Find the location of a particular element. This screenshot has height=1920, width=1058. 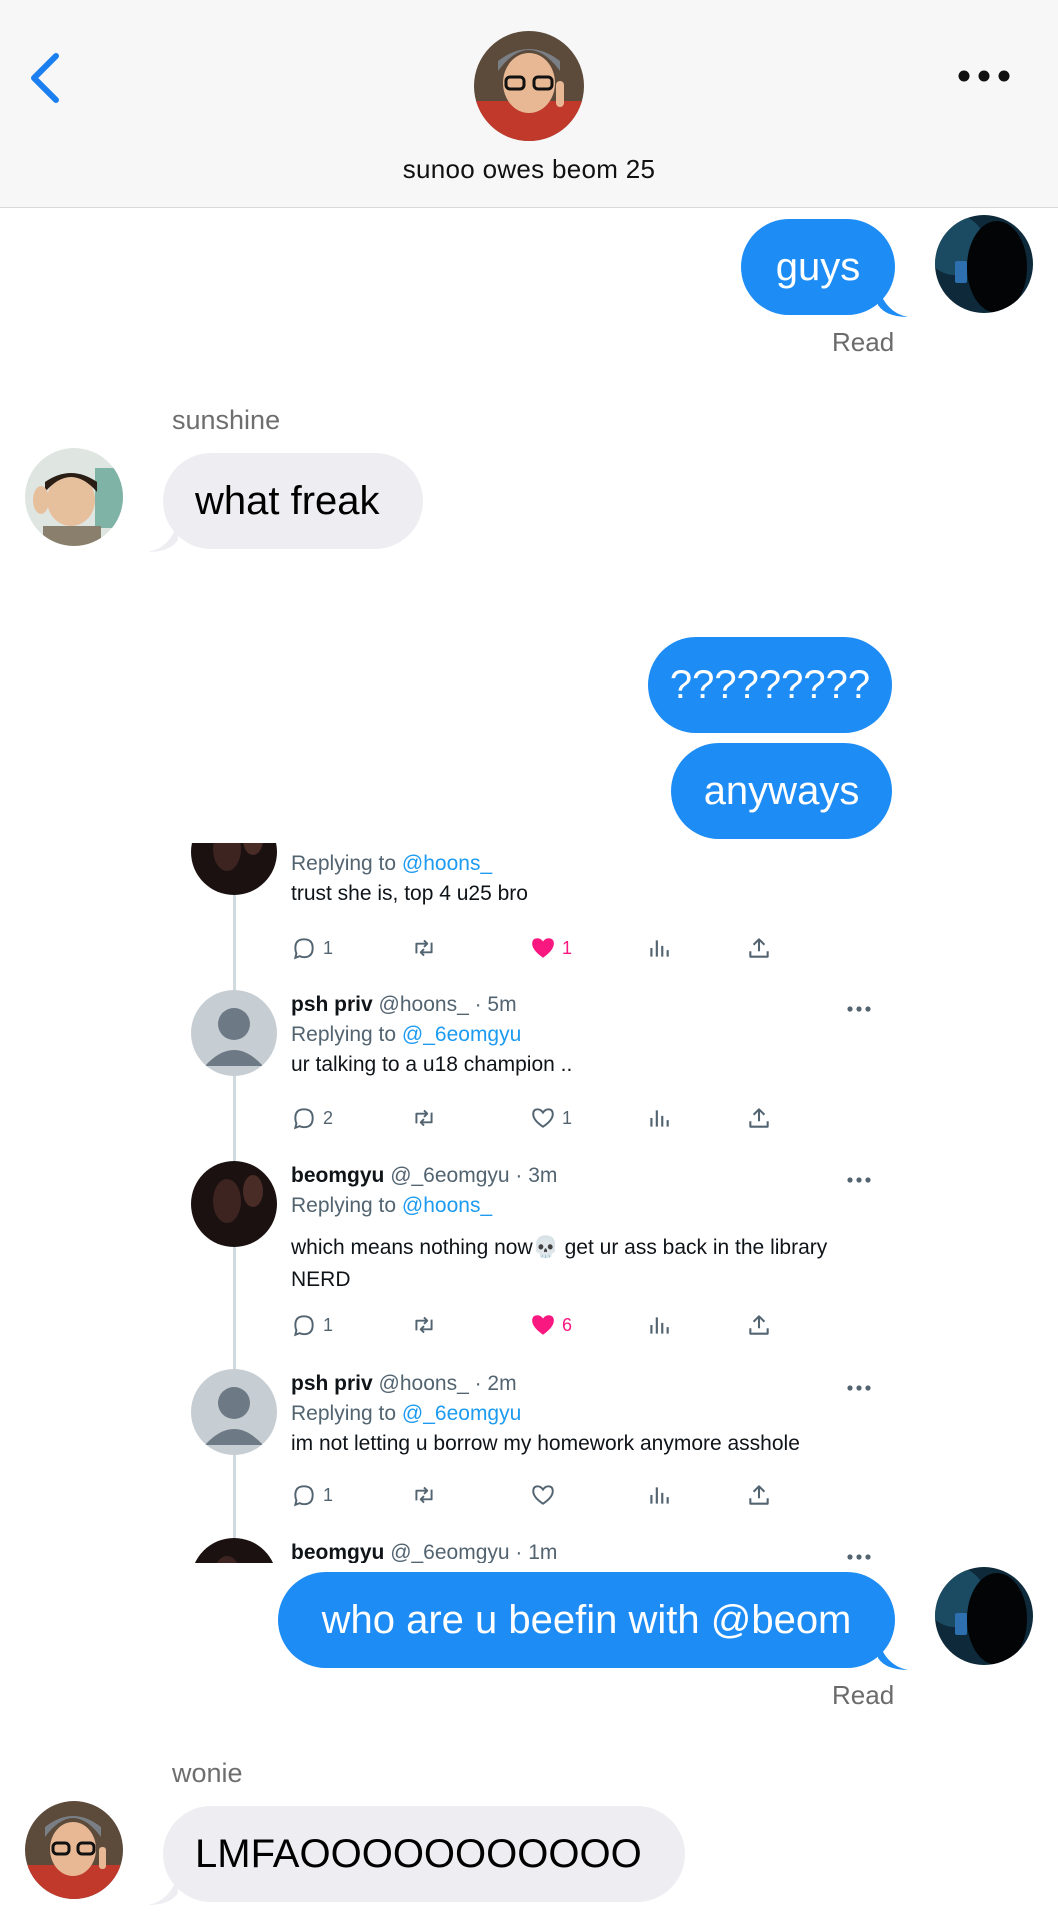

tweet-body: trust she is, top 4 u25 bro is located at coordinates (409, 893).